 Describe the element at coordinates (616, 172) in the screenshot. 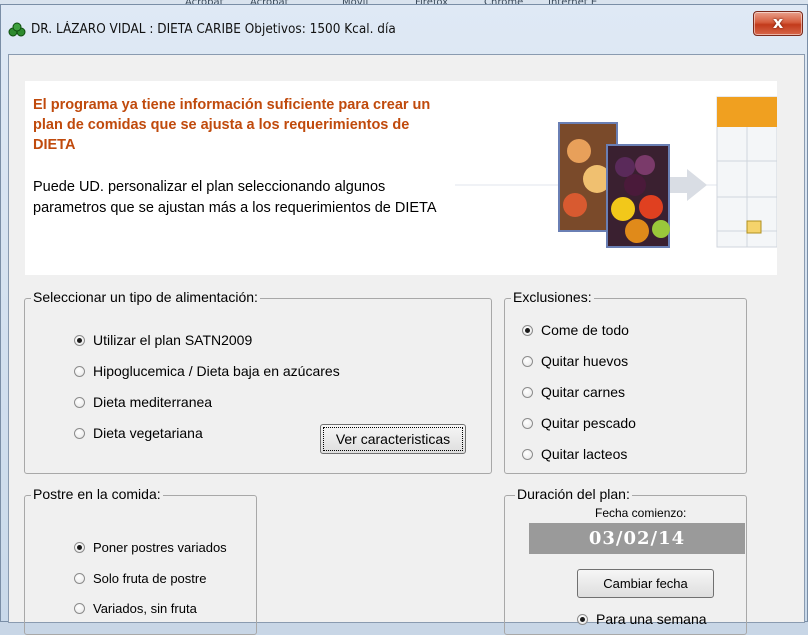

I see `fruit-calendar-illustration` at that location.